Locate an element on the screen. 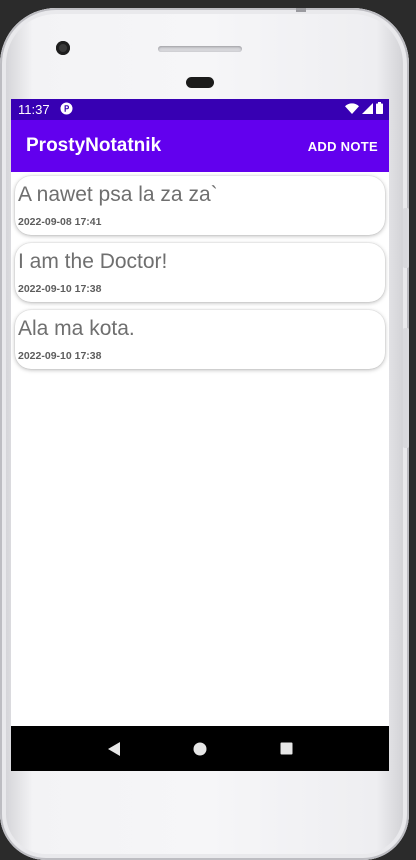 The width and height of the screenshot is (416, 860). app-bar: ProstyNotatnik ADD NOTE is located at coordinates (200, 146).